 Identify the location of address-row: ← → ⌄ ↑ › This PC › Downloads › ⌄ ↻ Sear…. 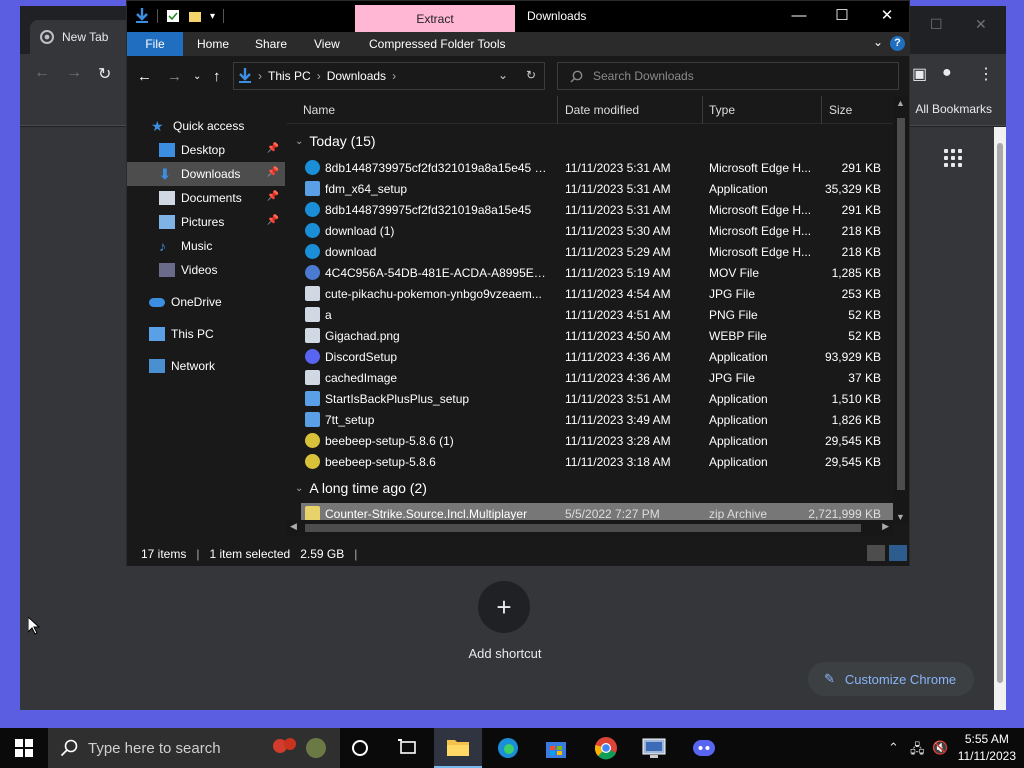
(518, 76).